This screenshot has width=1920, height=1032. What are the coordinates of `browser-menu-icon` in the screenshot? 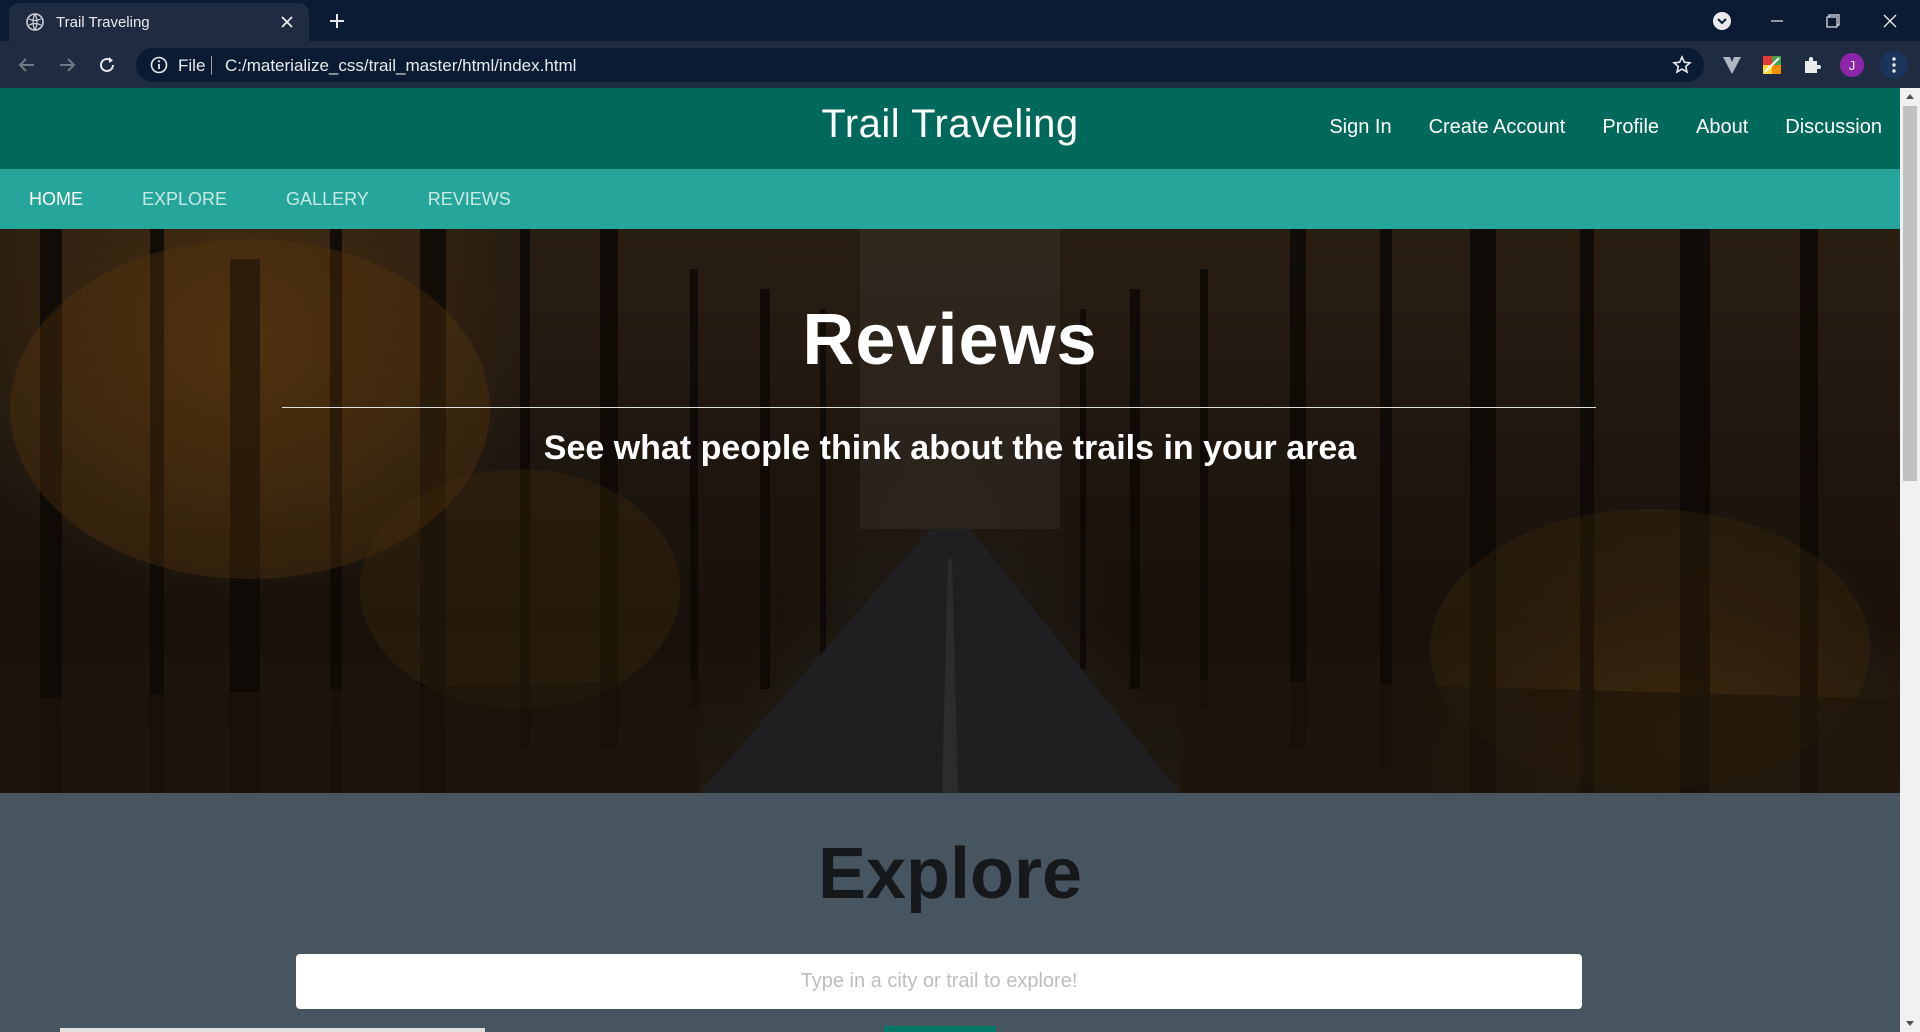 It's located at (1894, 65).